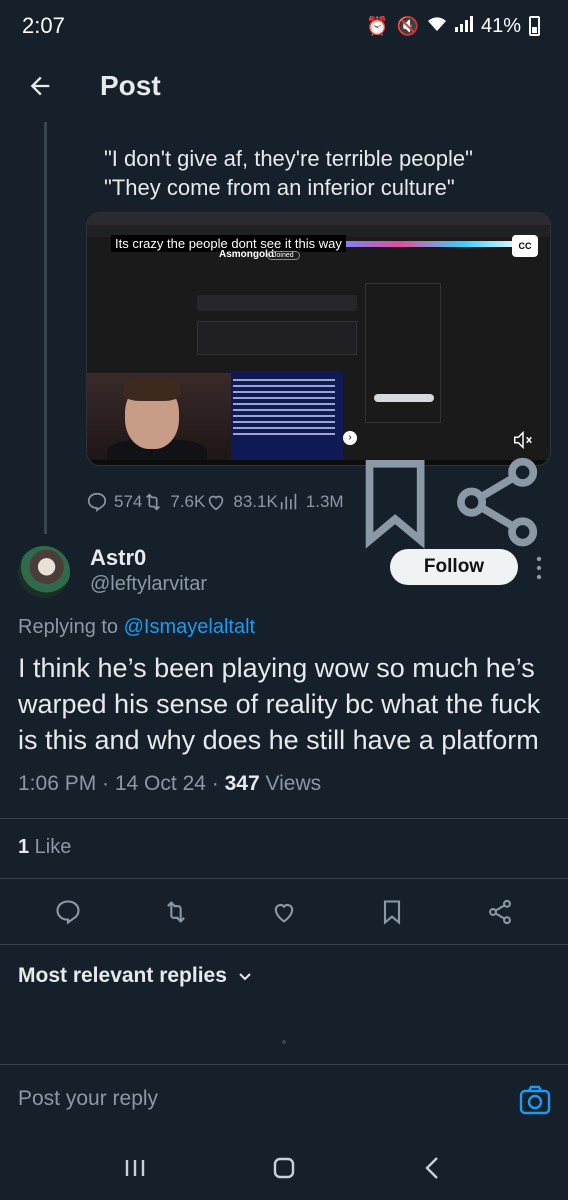 This screenshot has height=1200, width=568. I want to click on replying-to-prefix: Replying to, so click(71, 627).